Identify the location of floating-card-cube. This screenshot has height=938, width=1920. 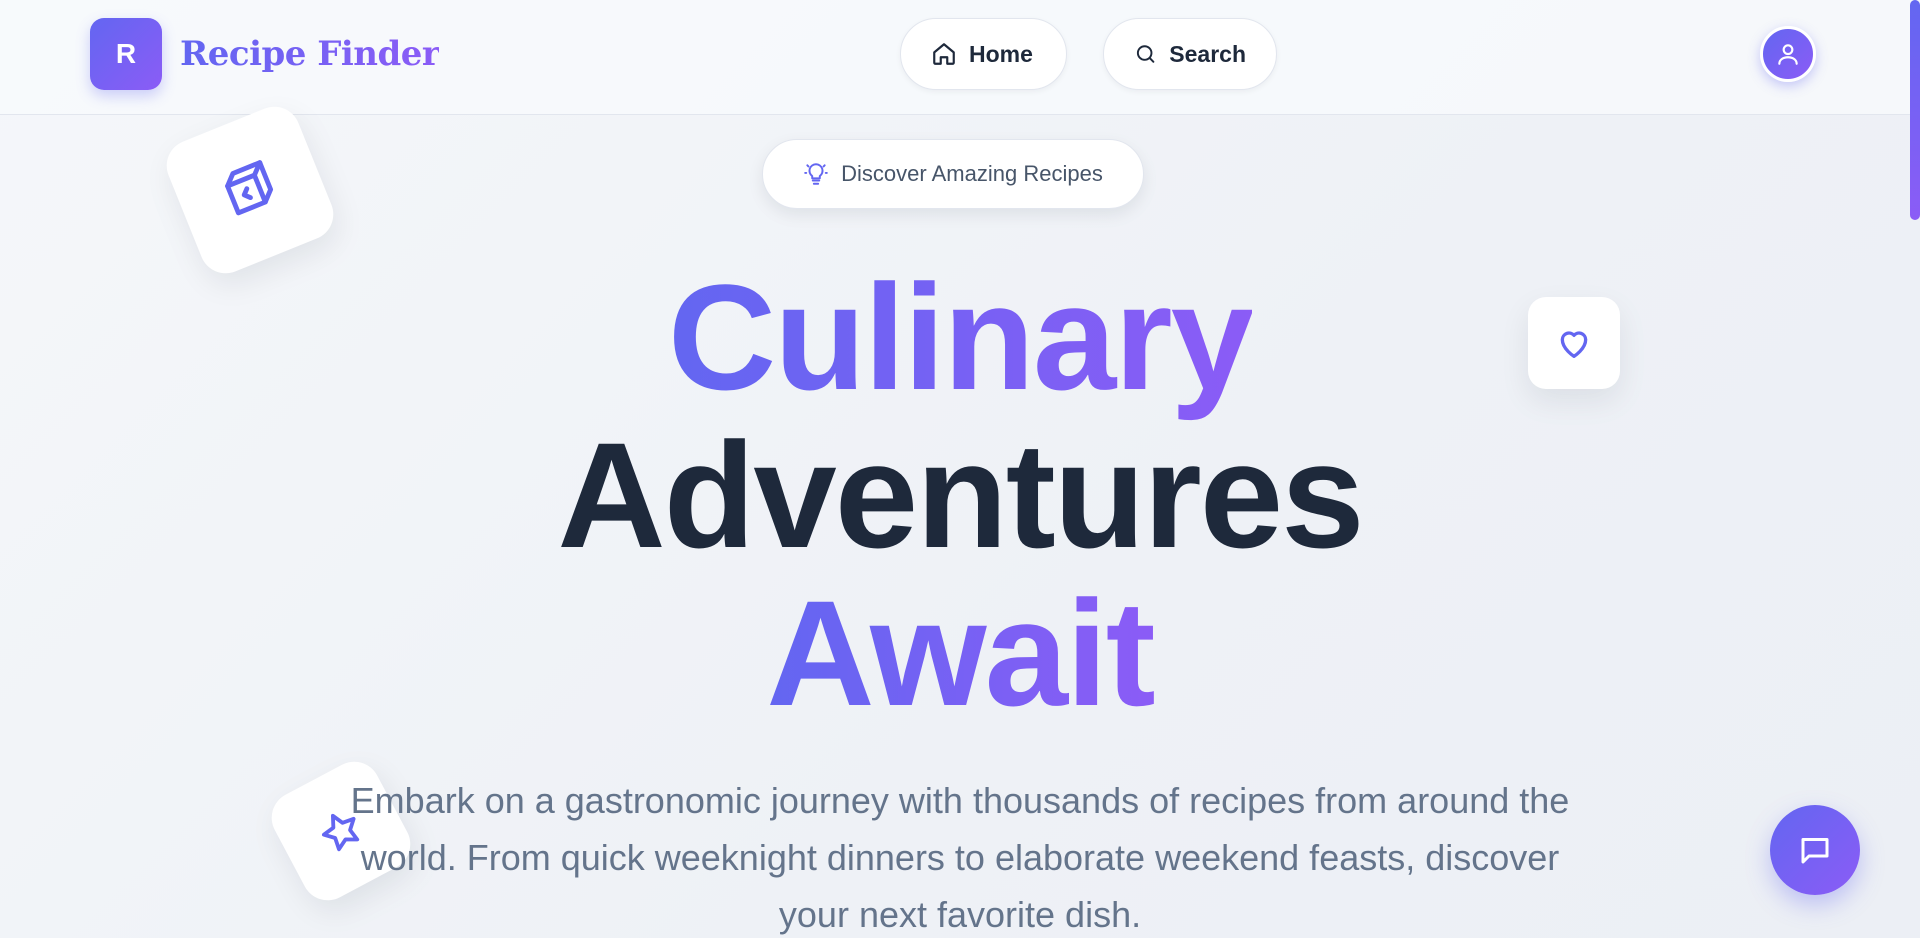
(250, 190).